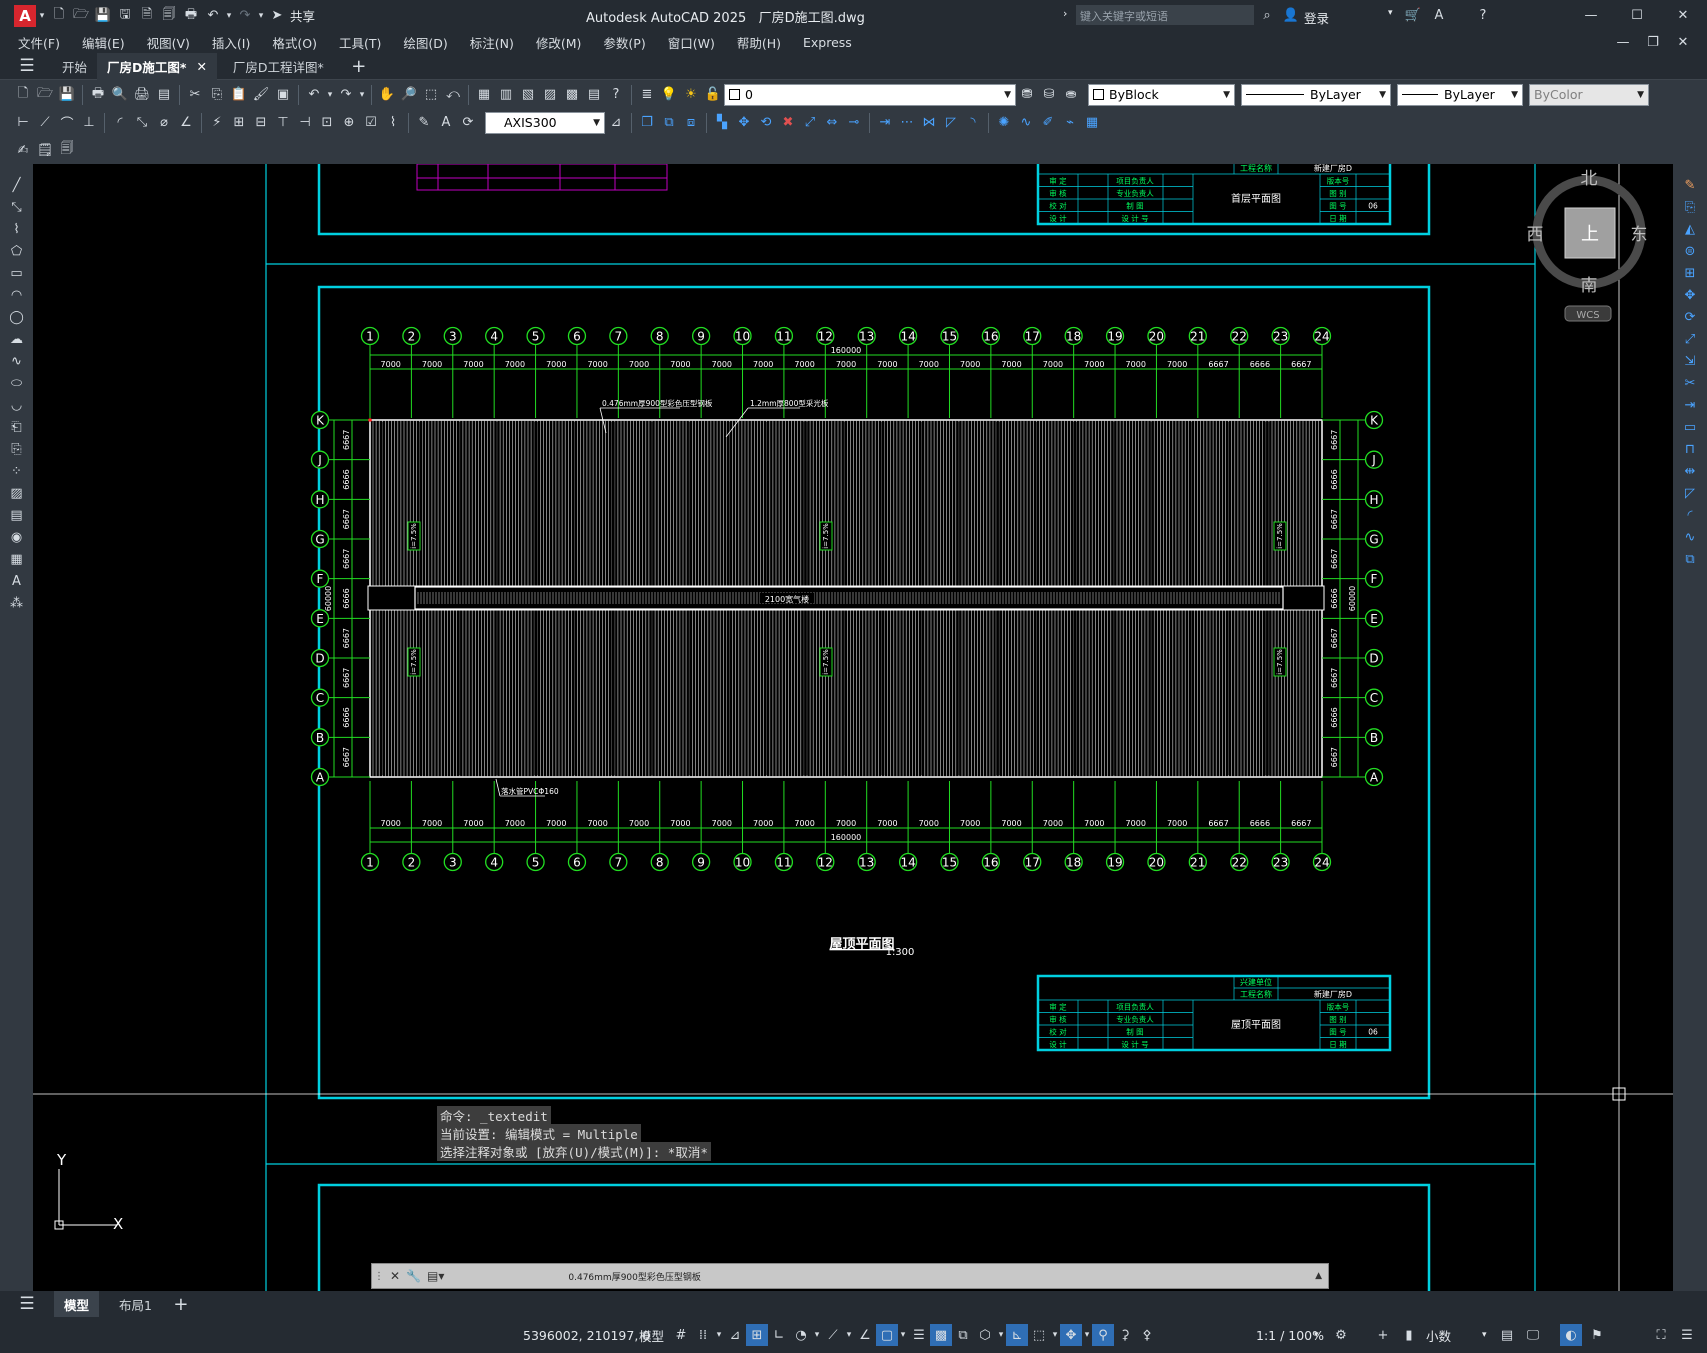  I want to click on dim-style-icon: ⊿, so click(616, 123).